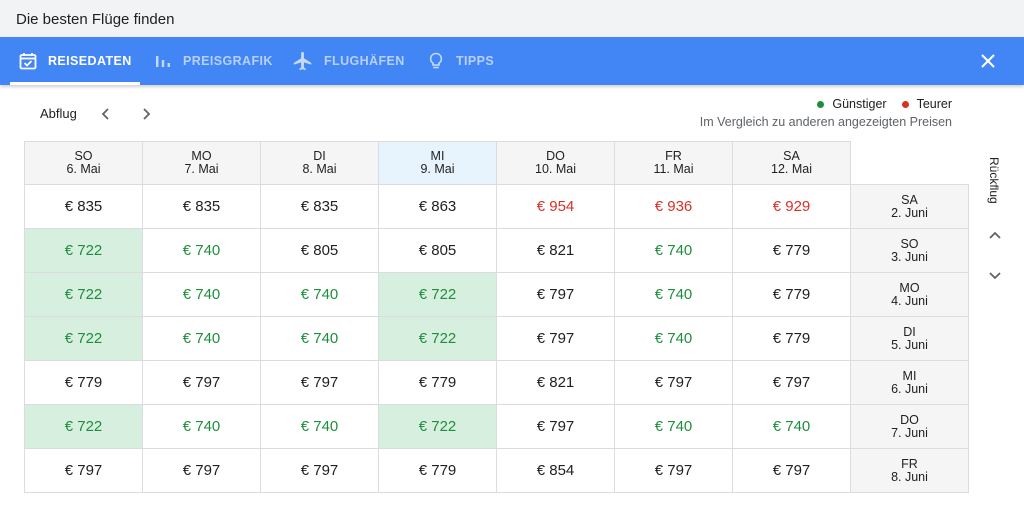 The height and width of the screenshot is (512, 1024). Describe the element at coordinates (460, 61) in the screenshot. I see `tab-tipps: TIPPS` at that location.